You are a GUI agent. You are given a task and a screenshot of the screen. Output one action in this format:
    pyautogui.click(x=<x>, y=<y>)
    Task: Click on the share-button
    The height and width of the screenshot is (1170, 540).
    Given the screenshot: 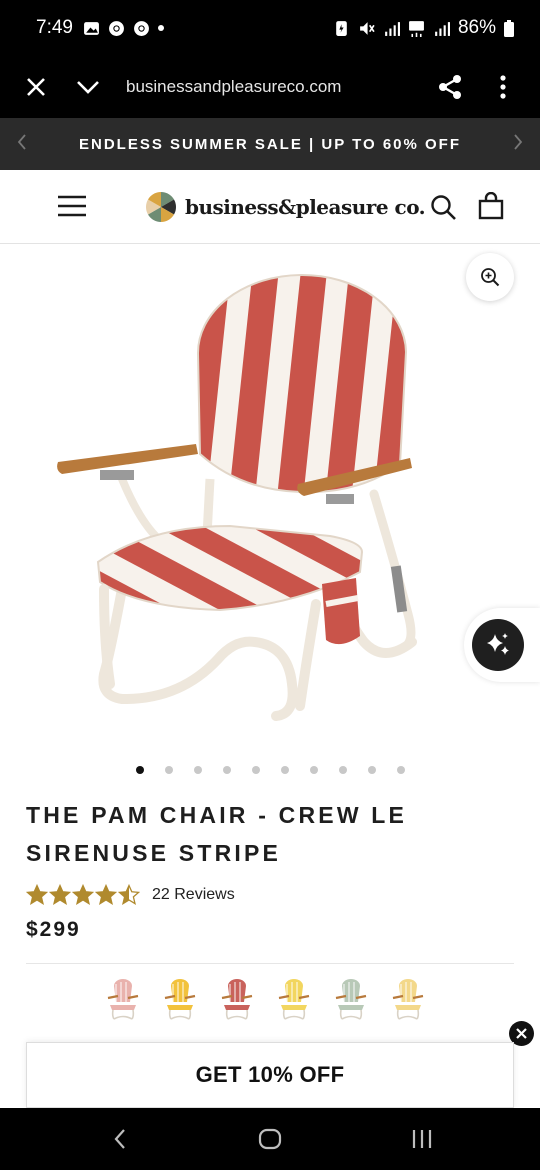 What is the action you would take?
    pyautogui.click(x=450, y=87)
    